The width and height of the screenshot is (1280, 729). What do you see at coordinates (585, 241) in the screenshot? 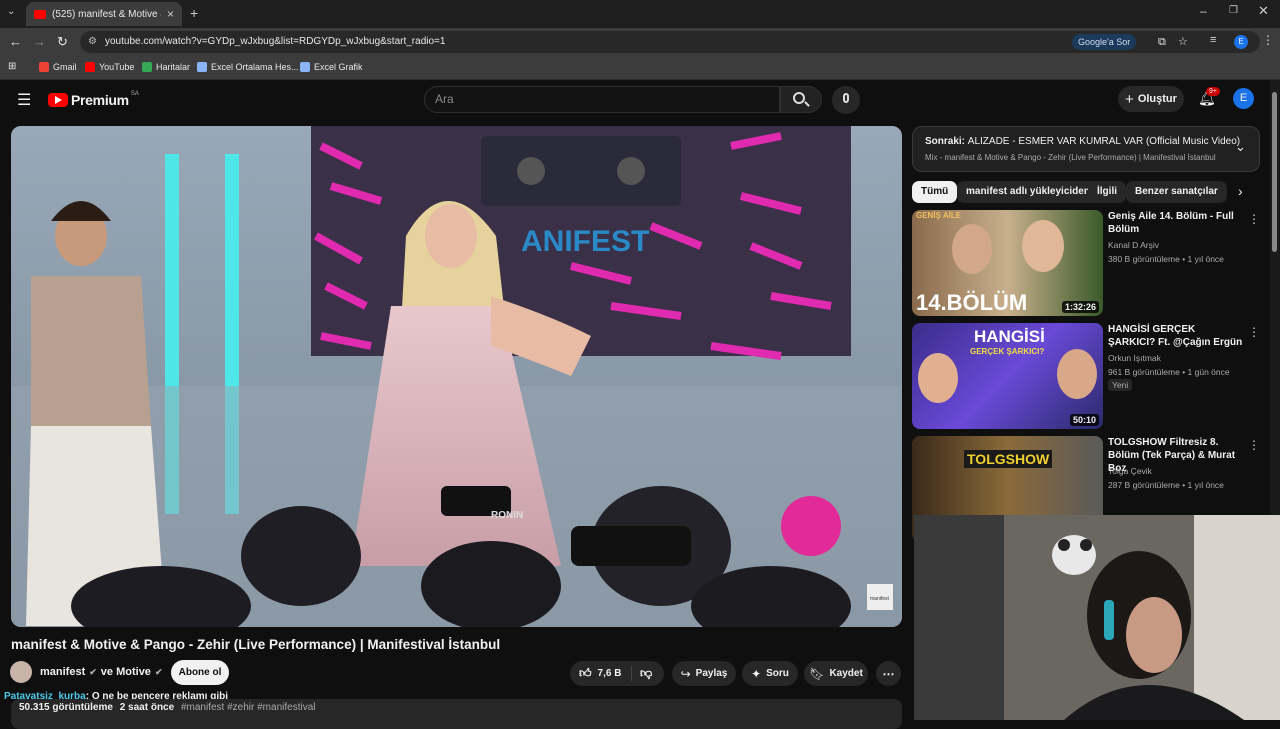
I see `stage-screen-text: ANIFEST` at bounding box center [585, 241].